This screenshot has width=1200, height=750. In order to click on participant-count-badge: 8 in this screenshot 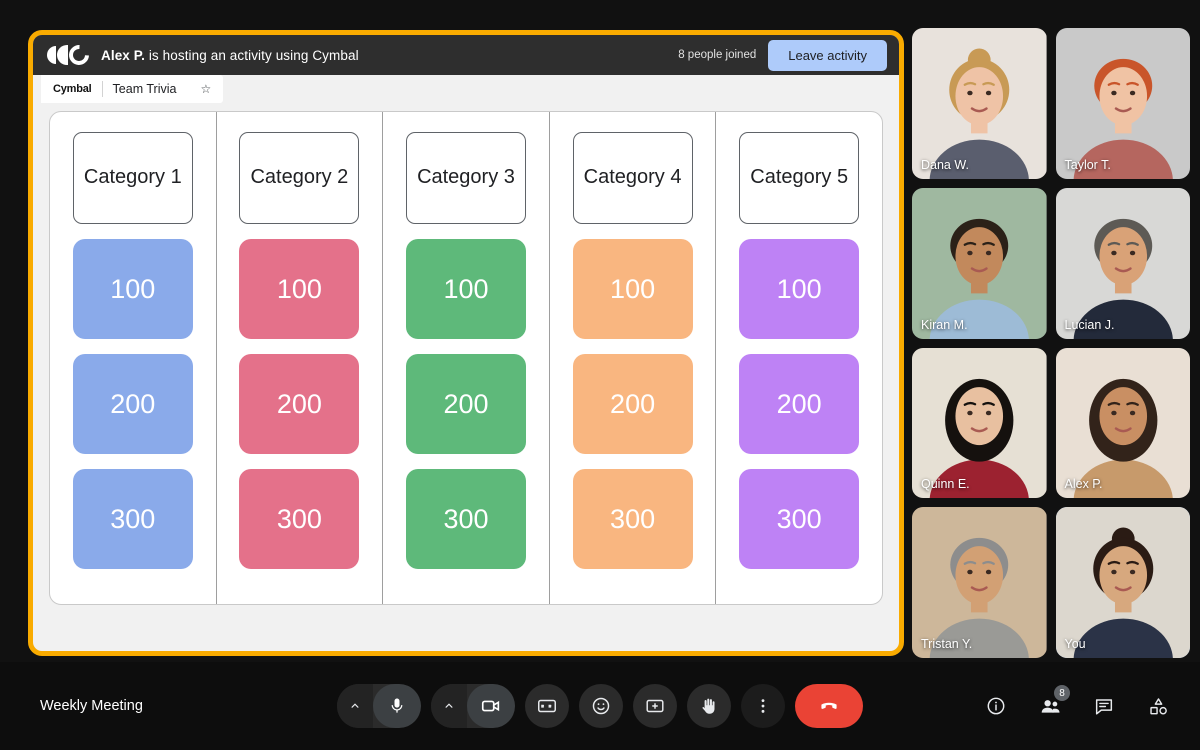, I will do `click(1062, 693)`.